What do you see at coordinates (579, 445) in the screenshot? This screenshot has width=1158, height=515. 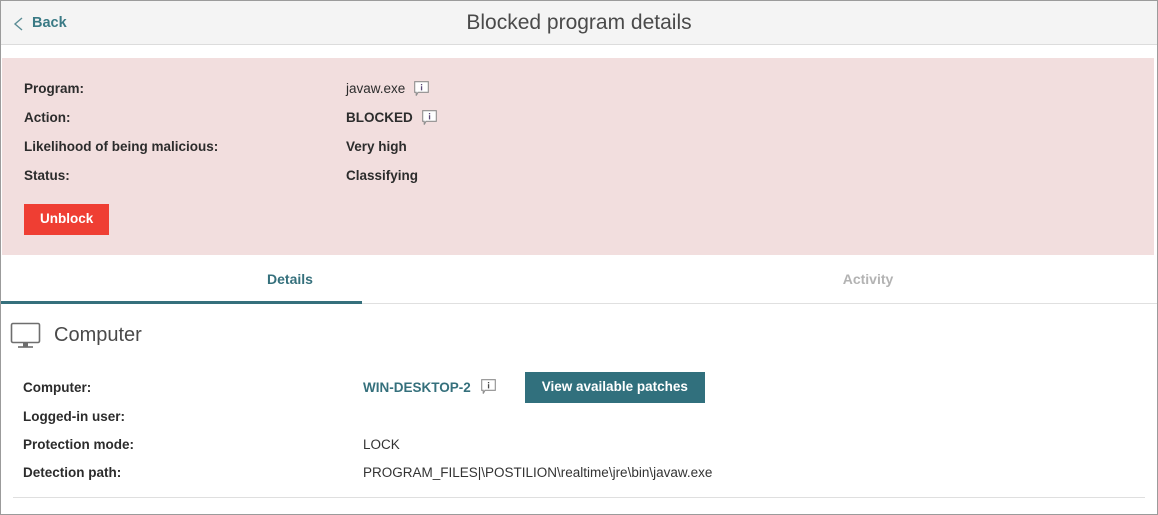 I see `computer-row-protection-mode: Protection mode: LOCK` at bounding box center [579, 445].